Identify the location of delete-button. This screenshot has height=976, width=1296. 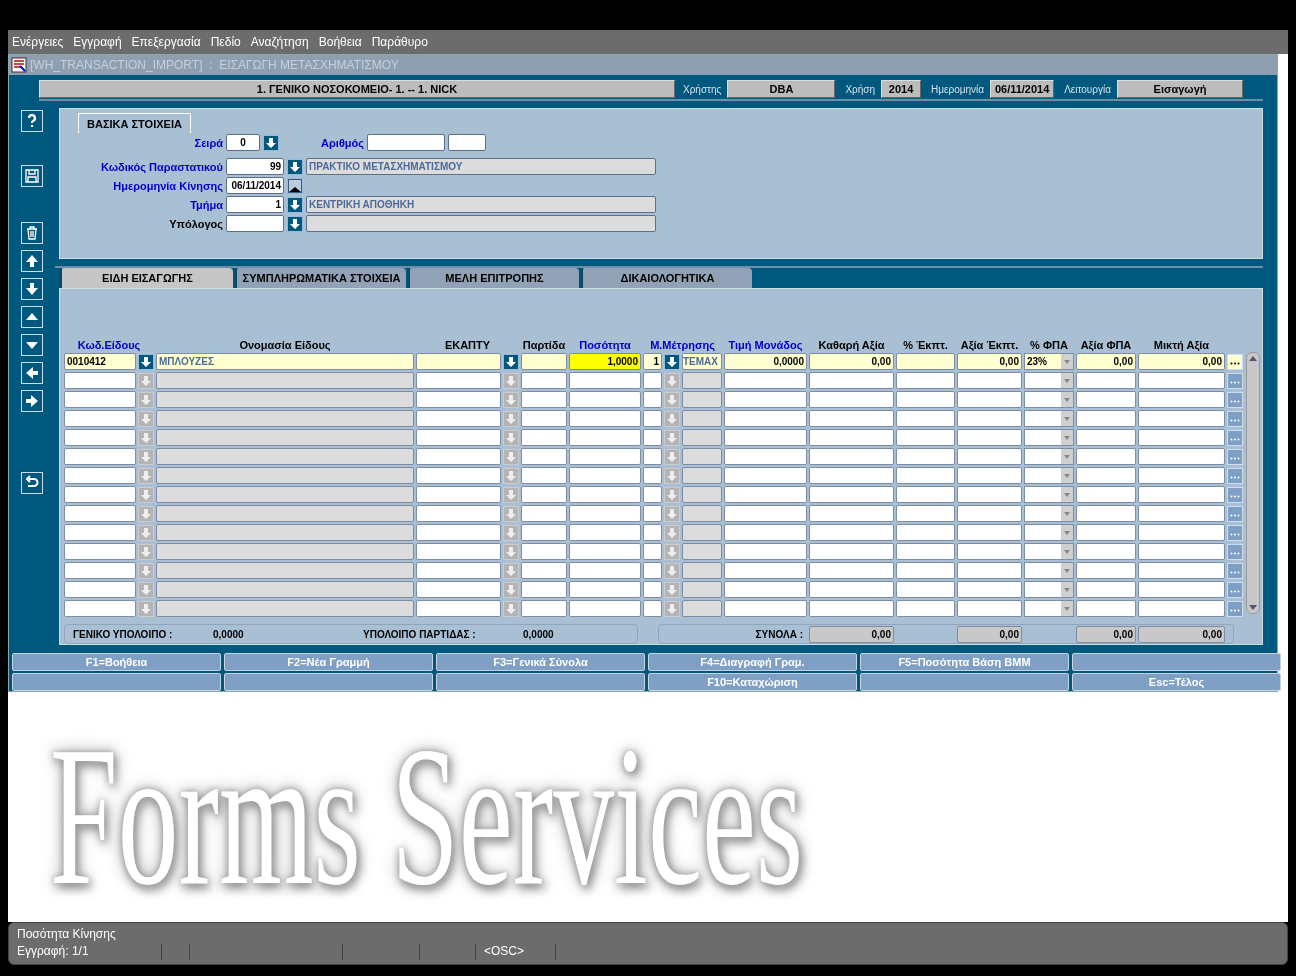
(32, 233).